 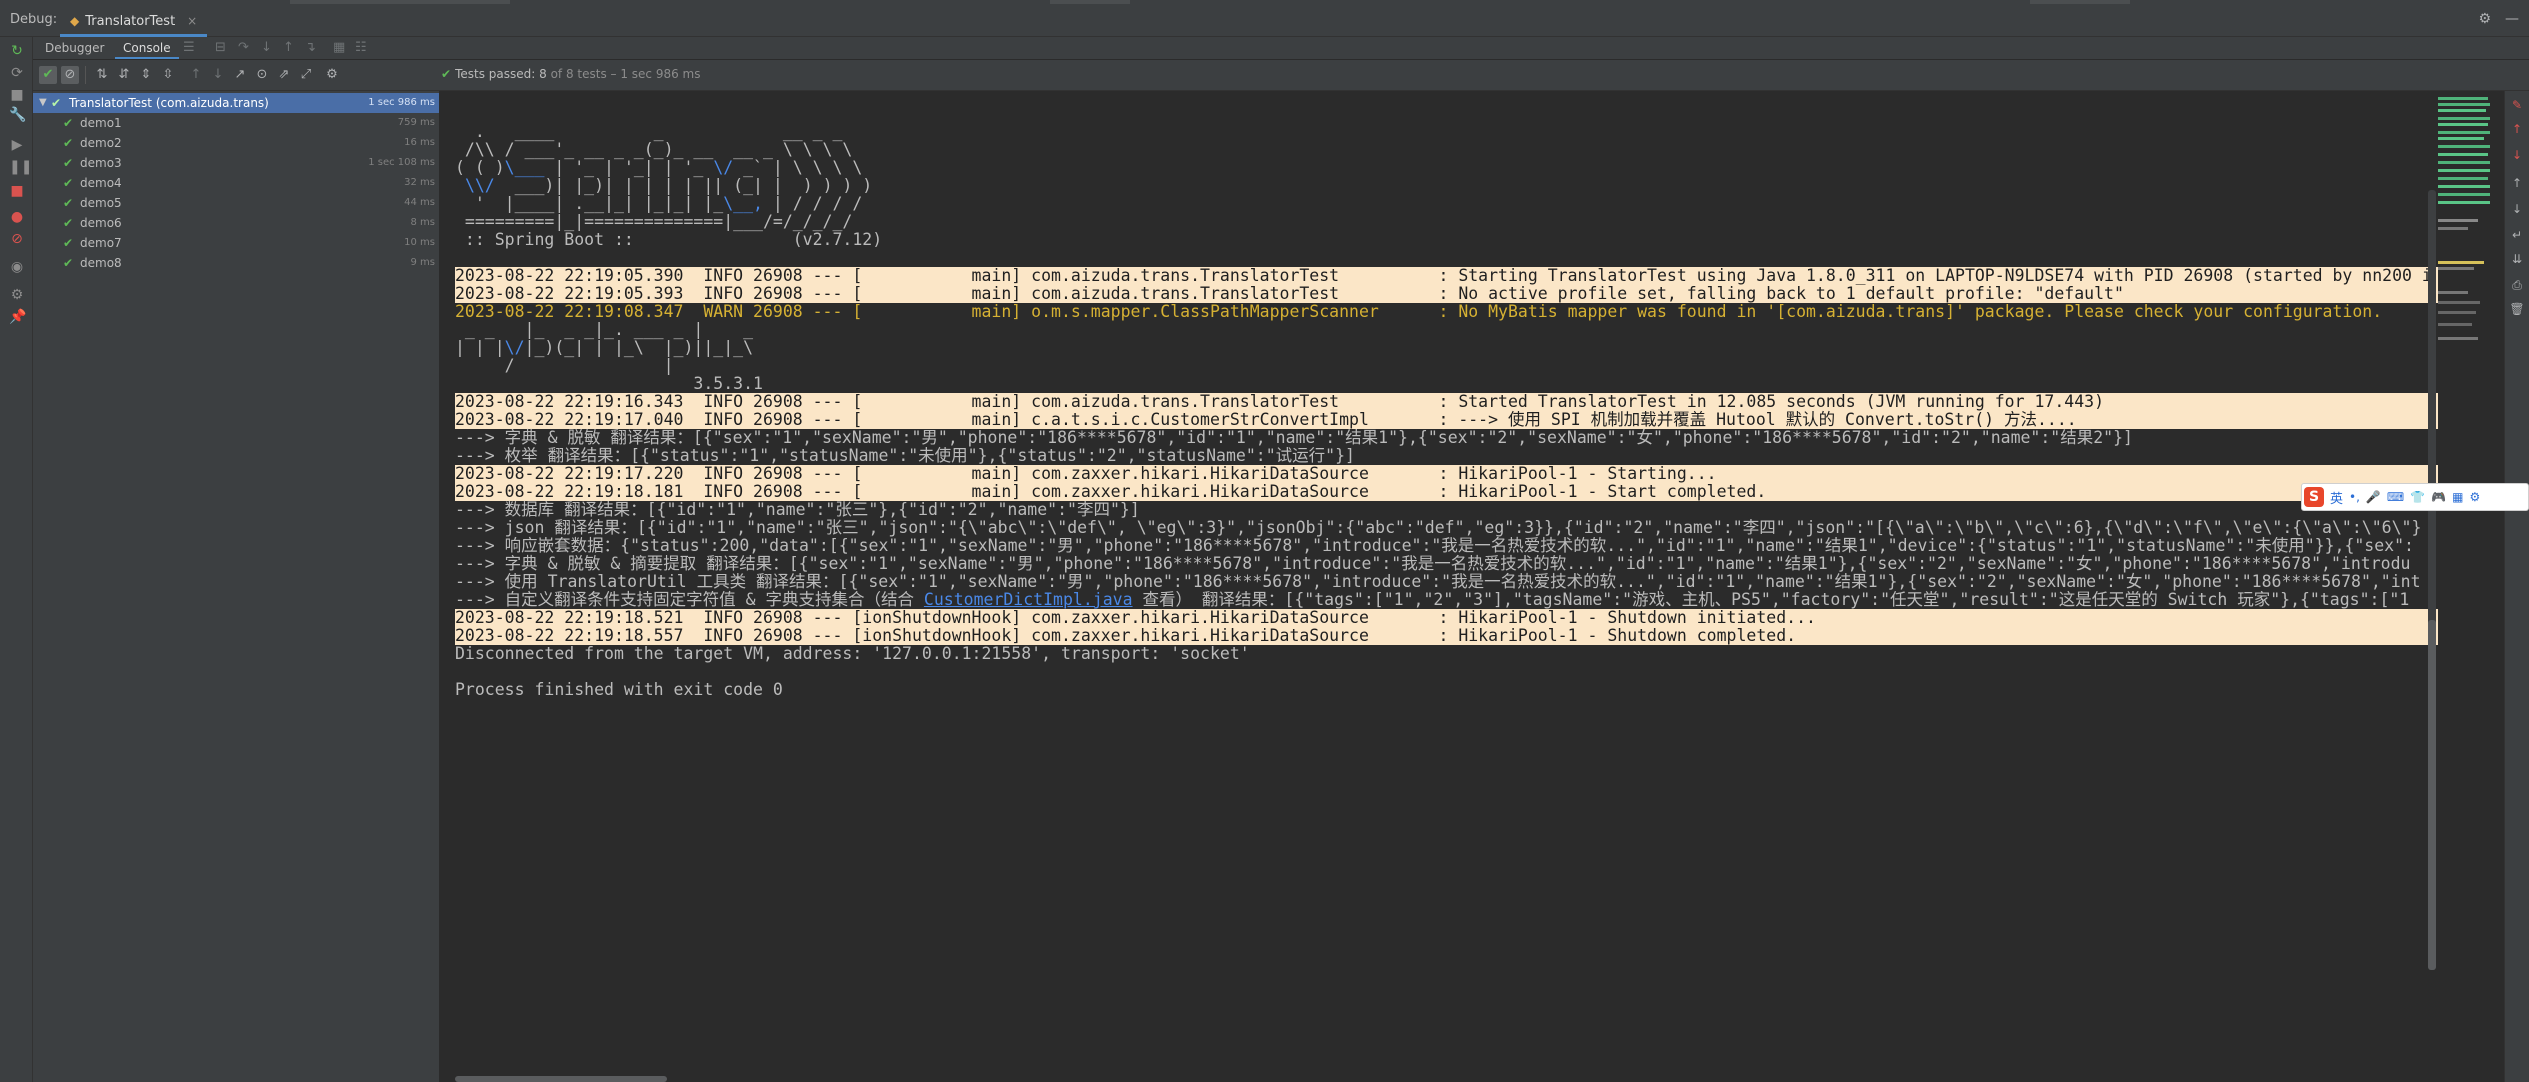 What do you see at coordinates (306, 75) in the screenshot?
I see `open-external-icon: ⤢` at bounding box center [306, 75].